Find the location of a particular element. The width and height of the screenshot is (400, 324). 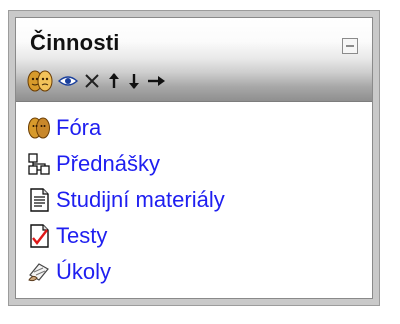

delete-x-icon is located at coordinates (92, 81).